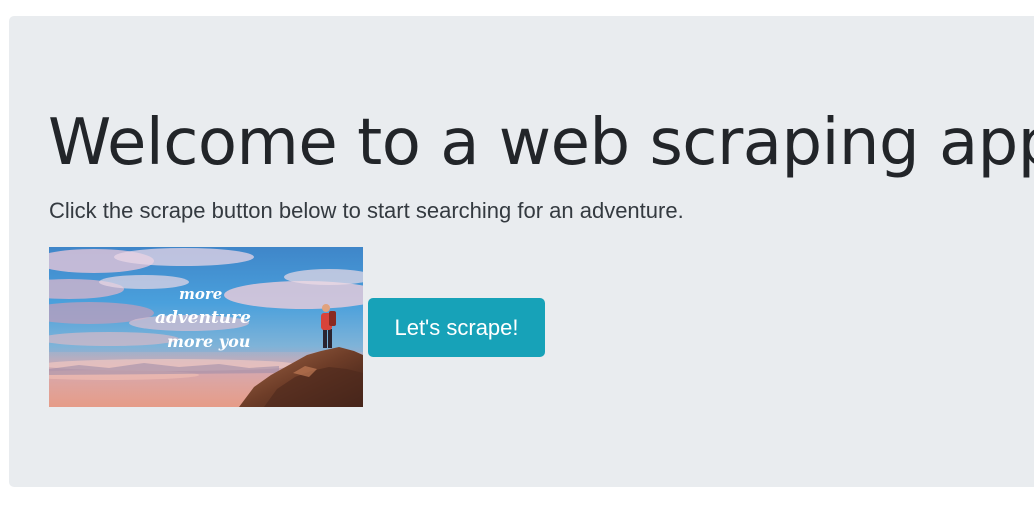 The height and width of the screenshot is (514, 1034). What do you see at coordinates (541, 143) in the screenshot?
I see `page-title: Welcome to a web scraping app!` at bounding box center [541, 143].